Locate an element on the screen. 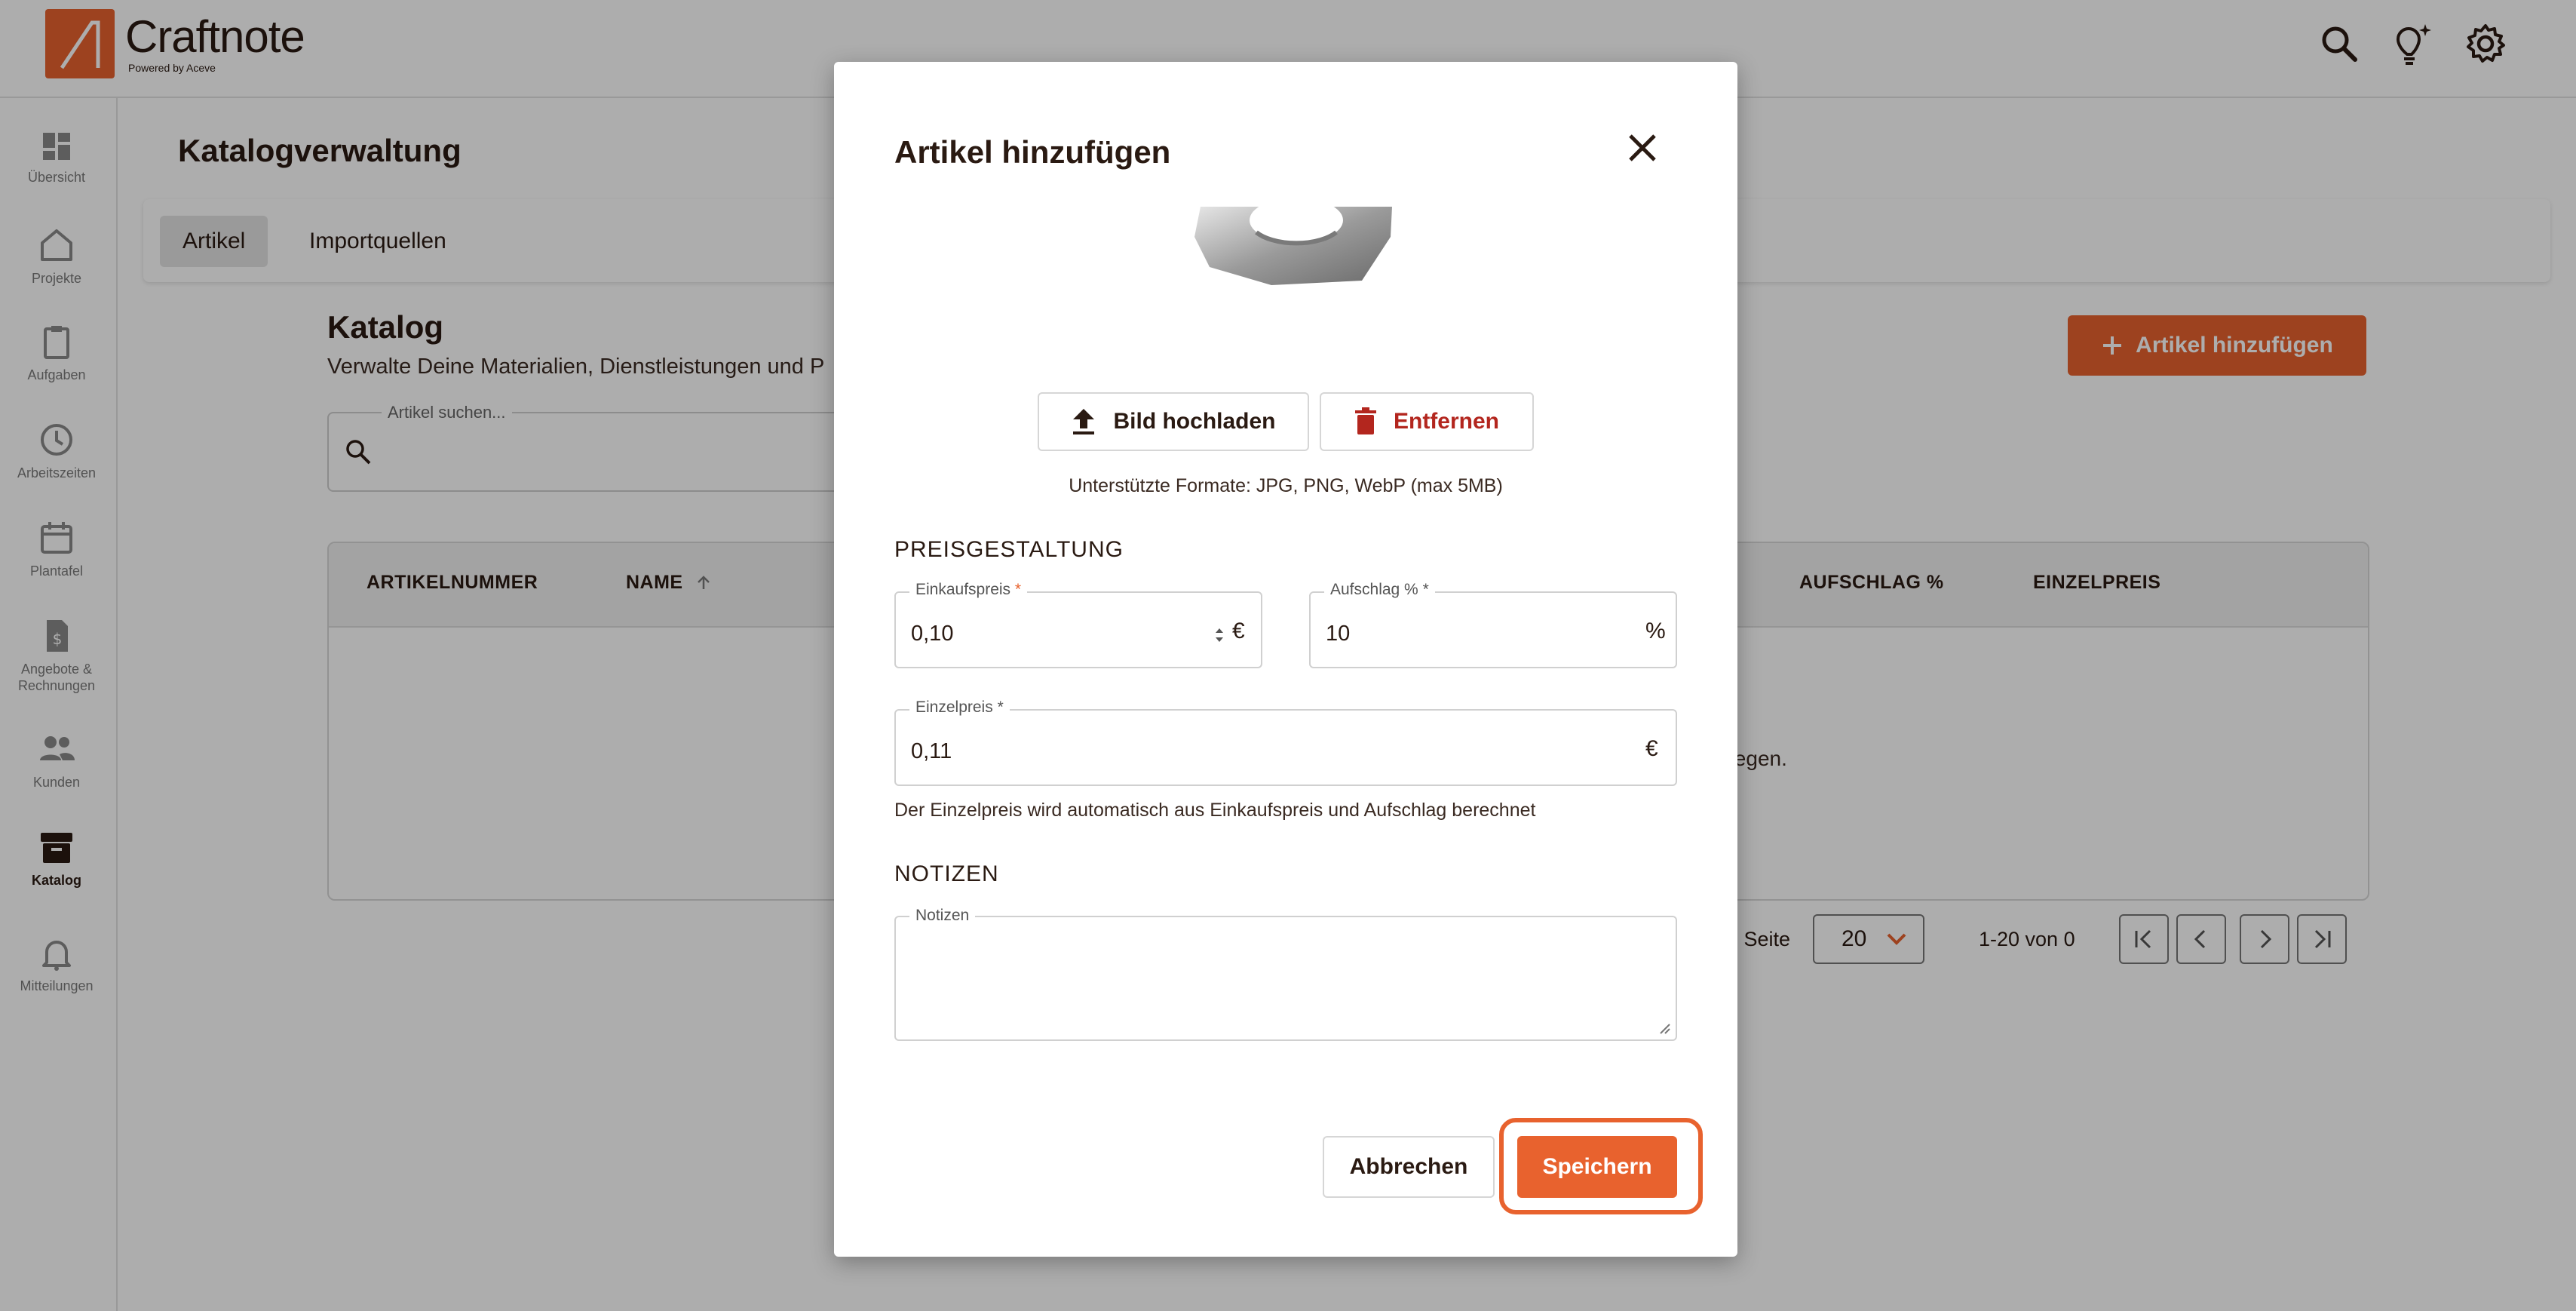 Image resolution: width=2576 pixels, height=1311 pixels. upload-image-button: Bild hochladen is located at coordinates (1173, 421).